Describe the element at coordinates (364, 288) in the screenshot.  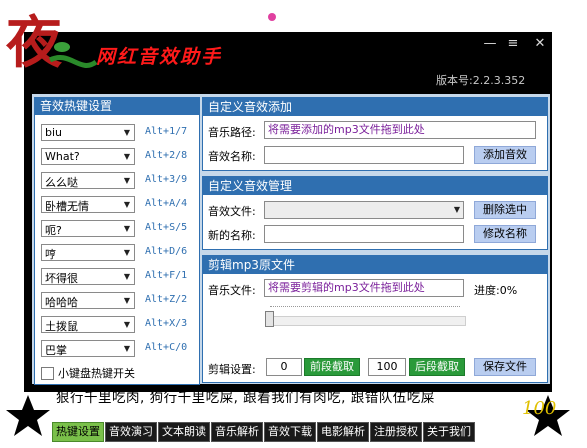
I see `clip-file-field: 将需要剪辑的mp3文件拖到此处` at that location.